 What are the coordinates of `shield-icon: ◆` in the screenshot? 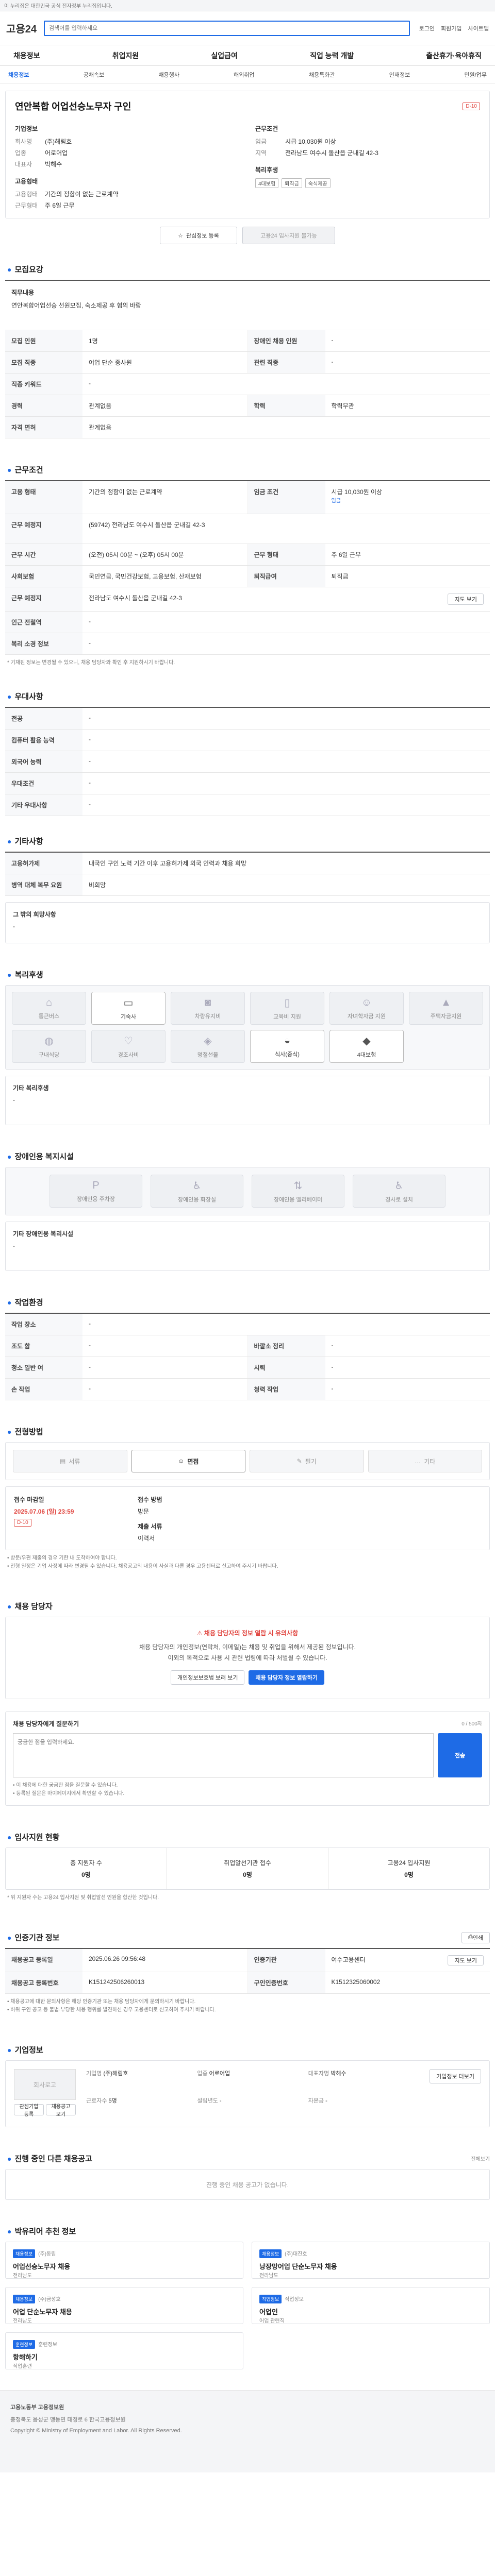 It's located at (366, 1041).